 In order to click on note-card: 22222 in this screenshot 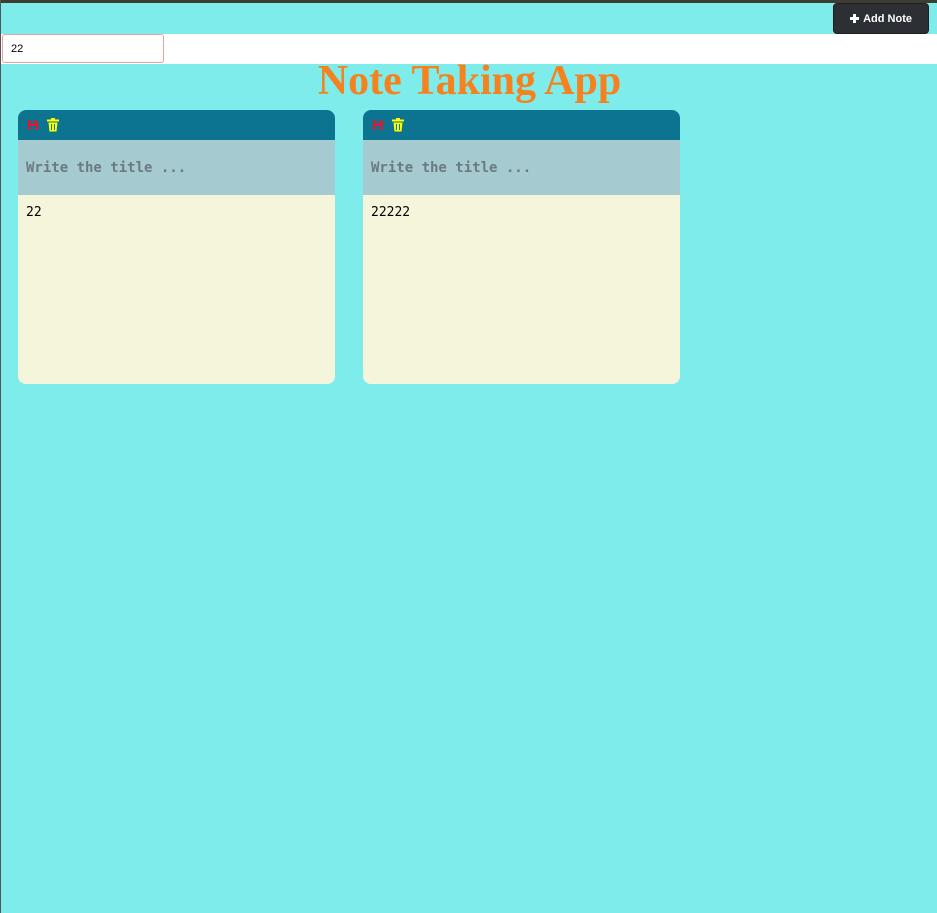, I will do `click(521, 247)`.